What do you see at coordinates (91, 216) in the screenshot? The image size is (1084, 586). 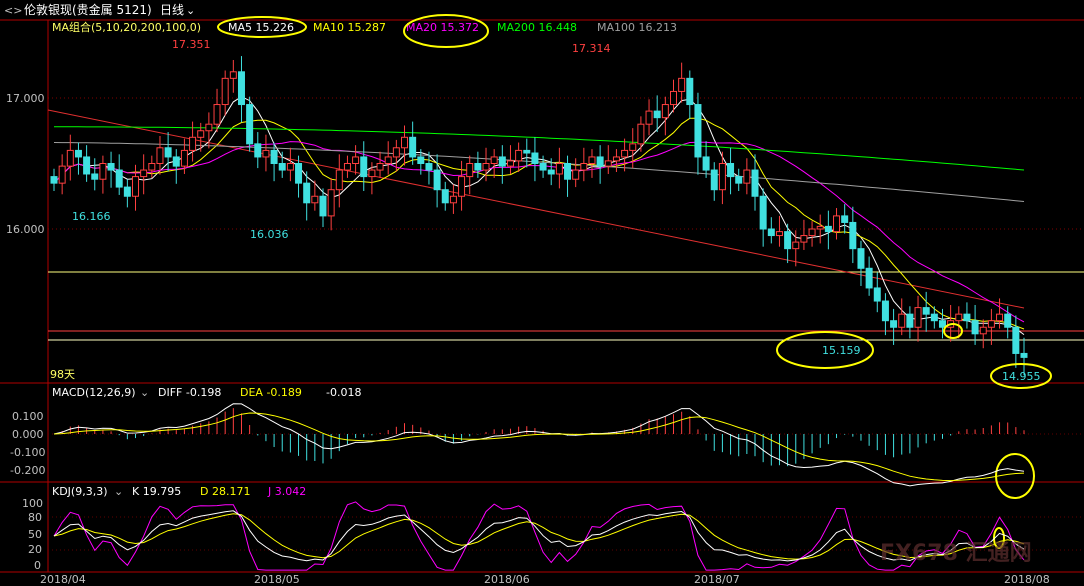 I see `low-label-1: 16.166` at bounding box center [91, 216].